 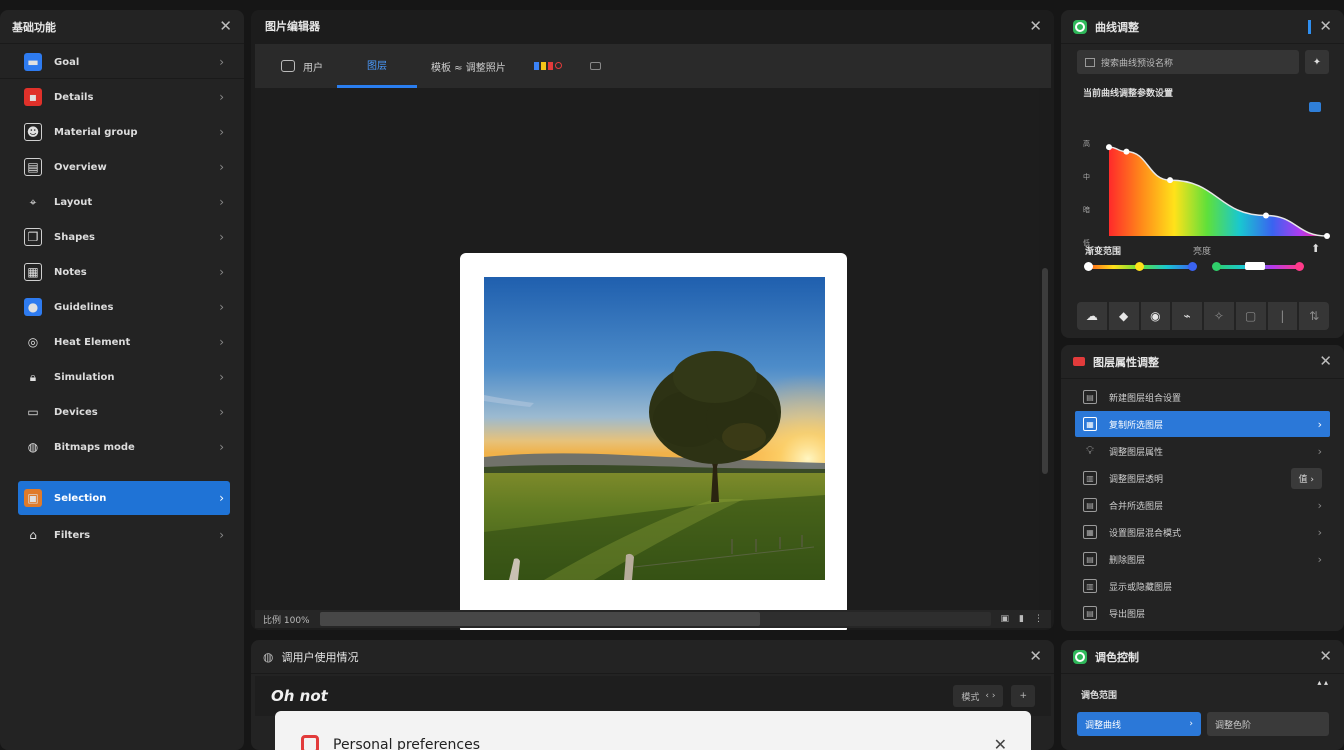 I want to click on sort-button: ⇅, so click(x=1314, y=316).